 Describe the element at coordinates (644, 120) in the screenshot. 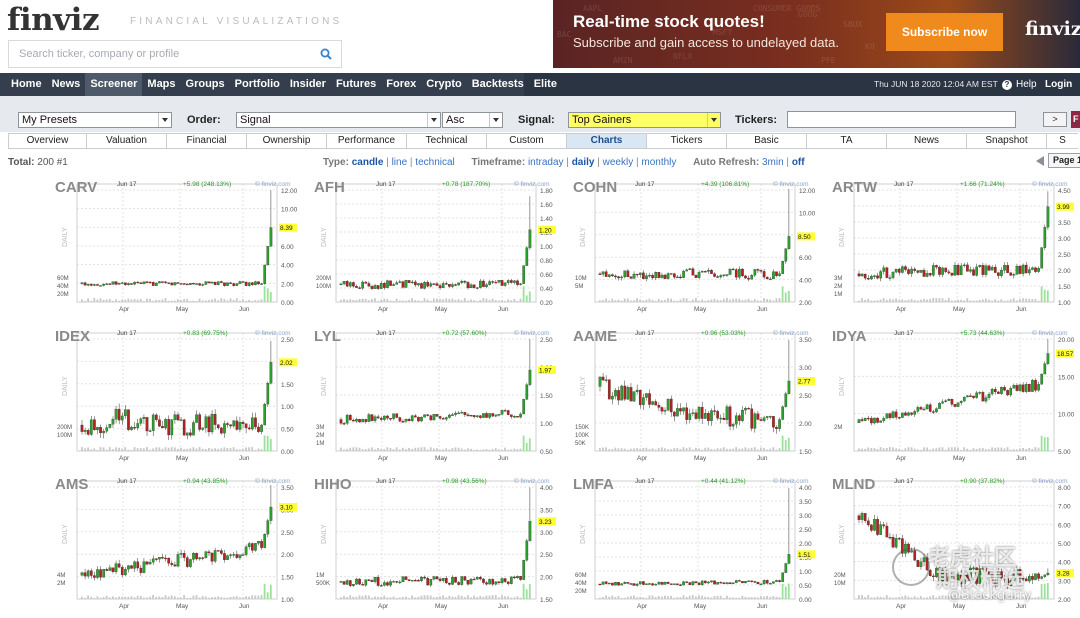

I see `signal-select: Top Gainers` at that location.